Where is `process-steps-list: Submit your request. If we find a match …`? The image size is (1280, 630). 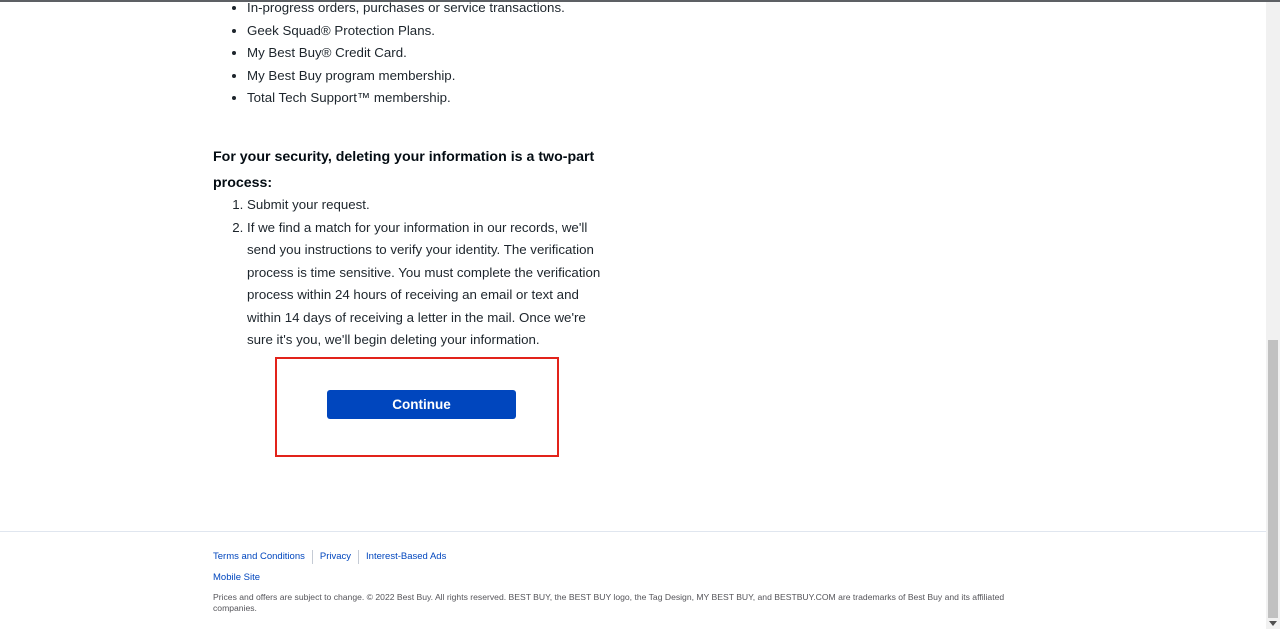 process-steps-list: Submit your request. If we find a match … is located at coordinates (410, 273).